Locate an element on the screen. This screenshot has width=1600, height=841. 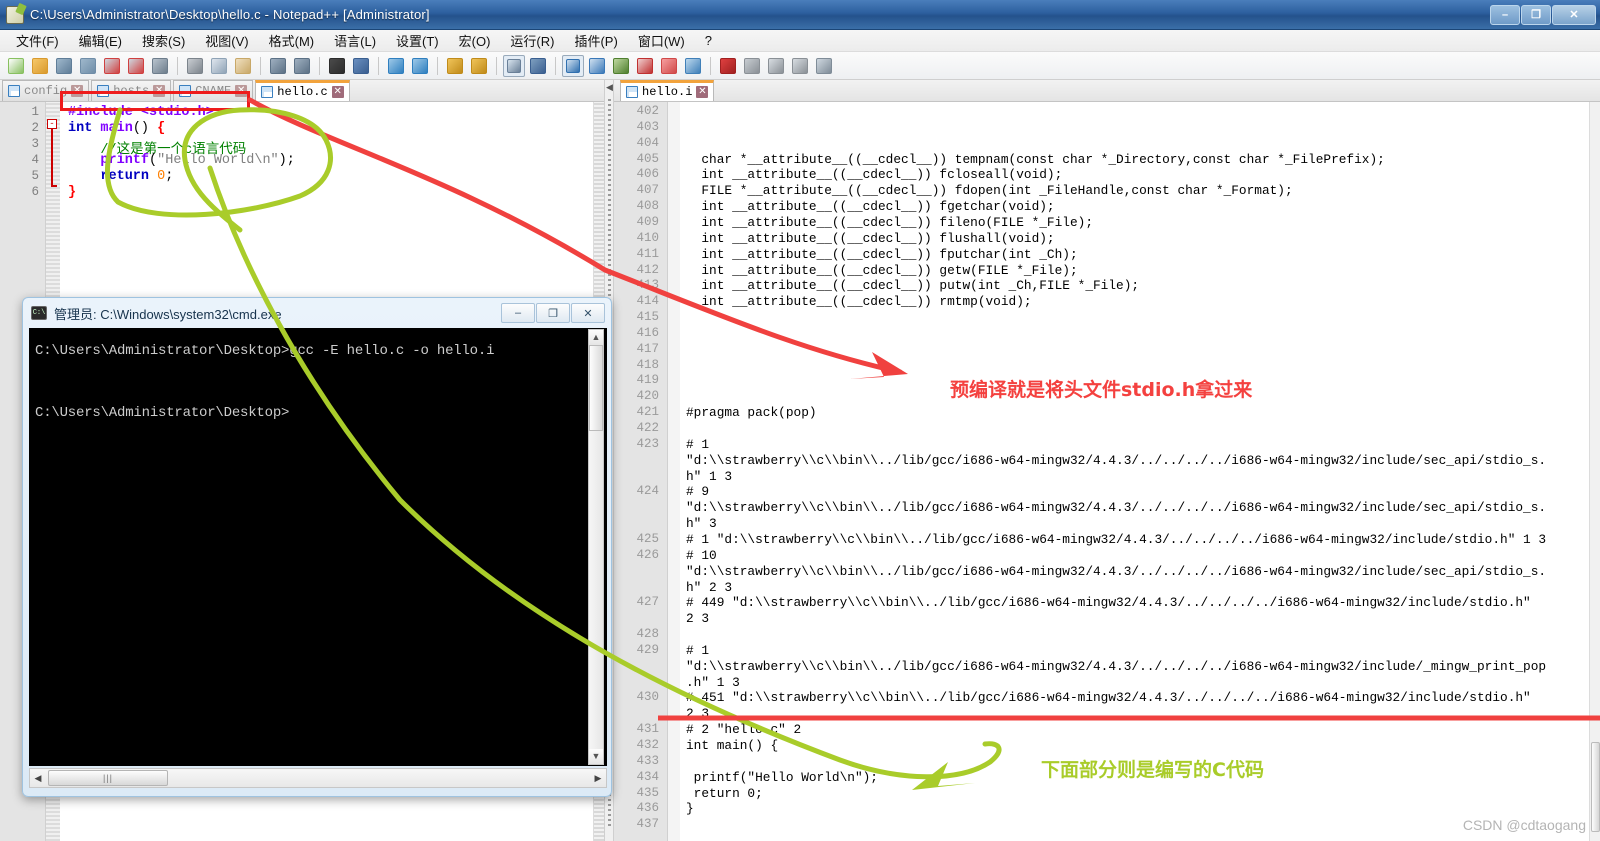
minimize-button: – is located at coordinates (1505, 14).